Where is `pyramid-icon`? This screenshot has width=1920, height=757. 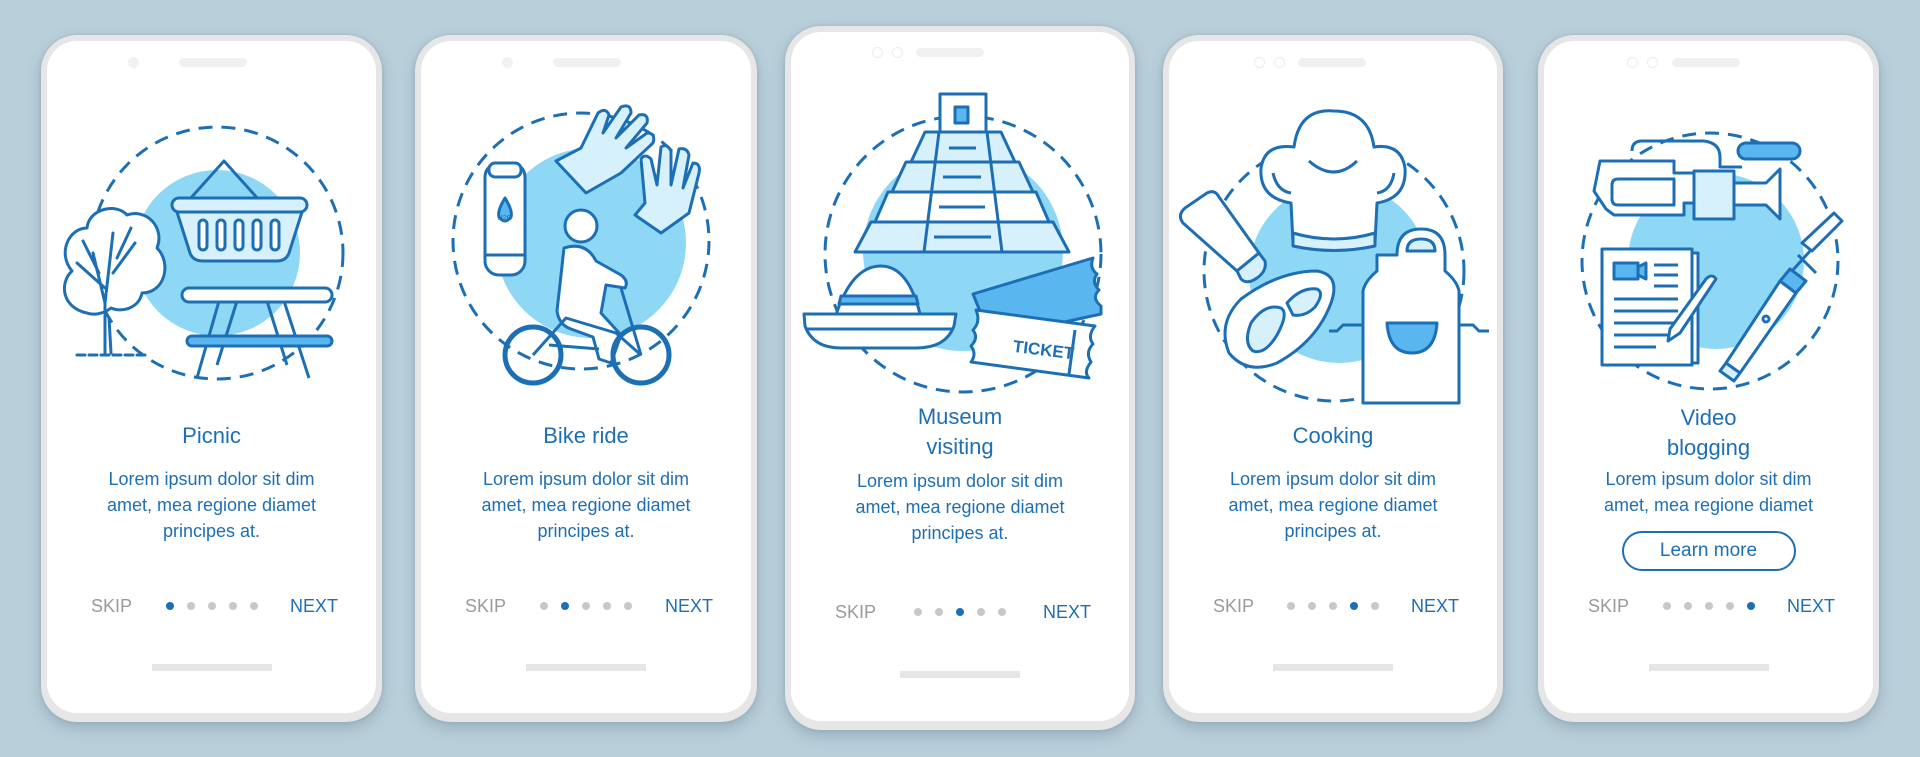
pyramid-icon is located at coordinates (962, 173).